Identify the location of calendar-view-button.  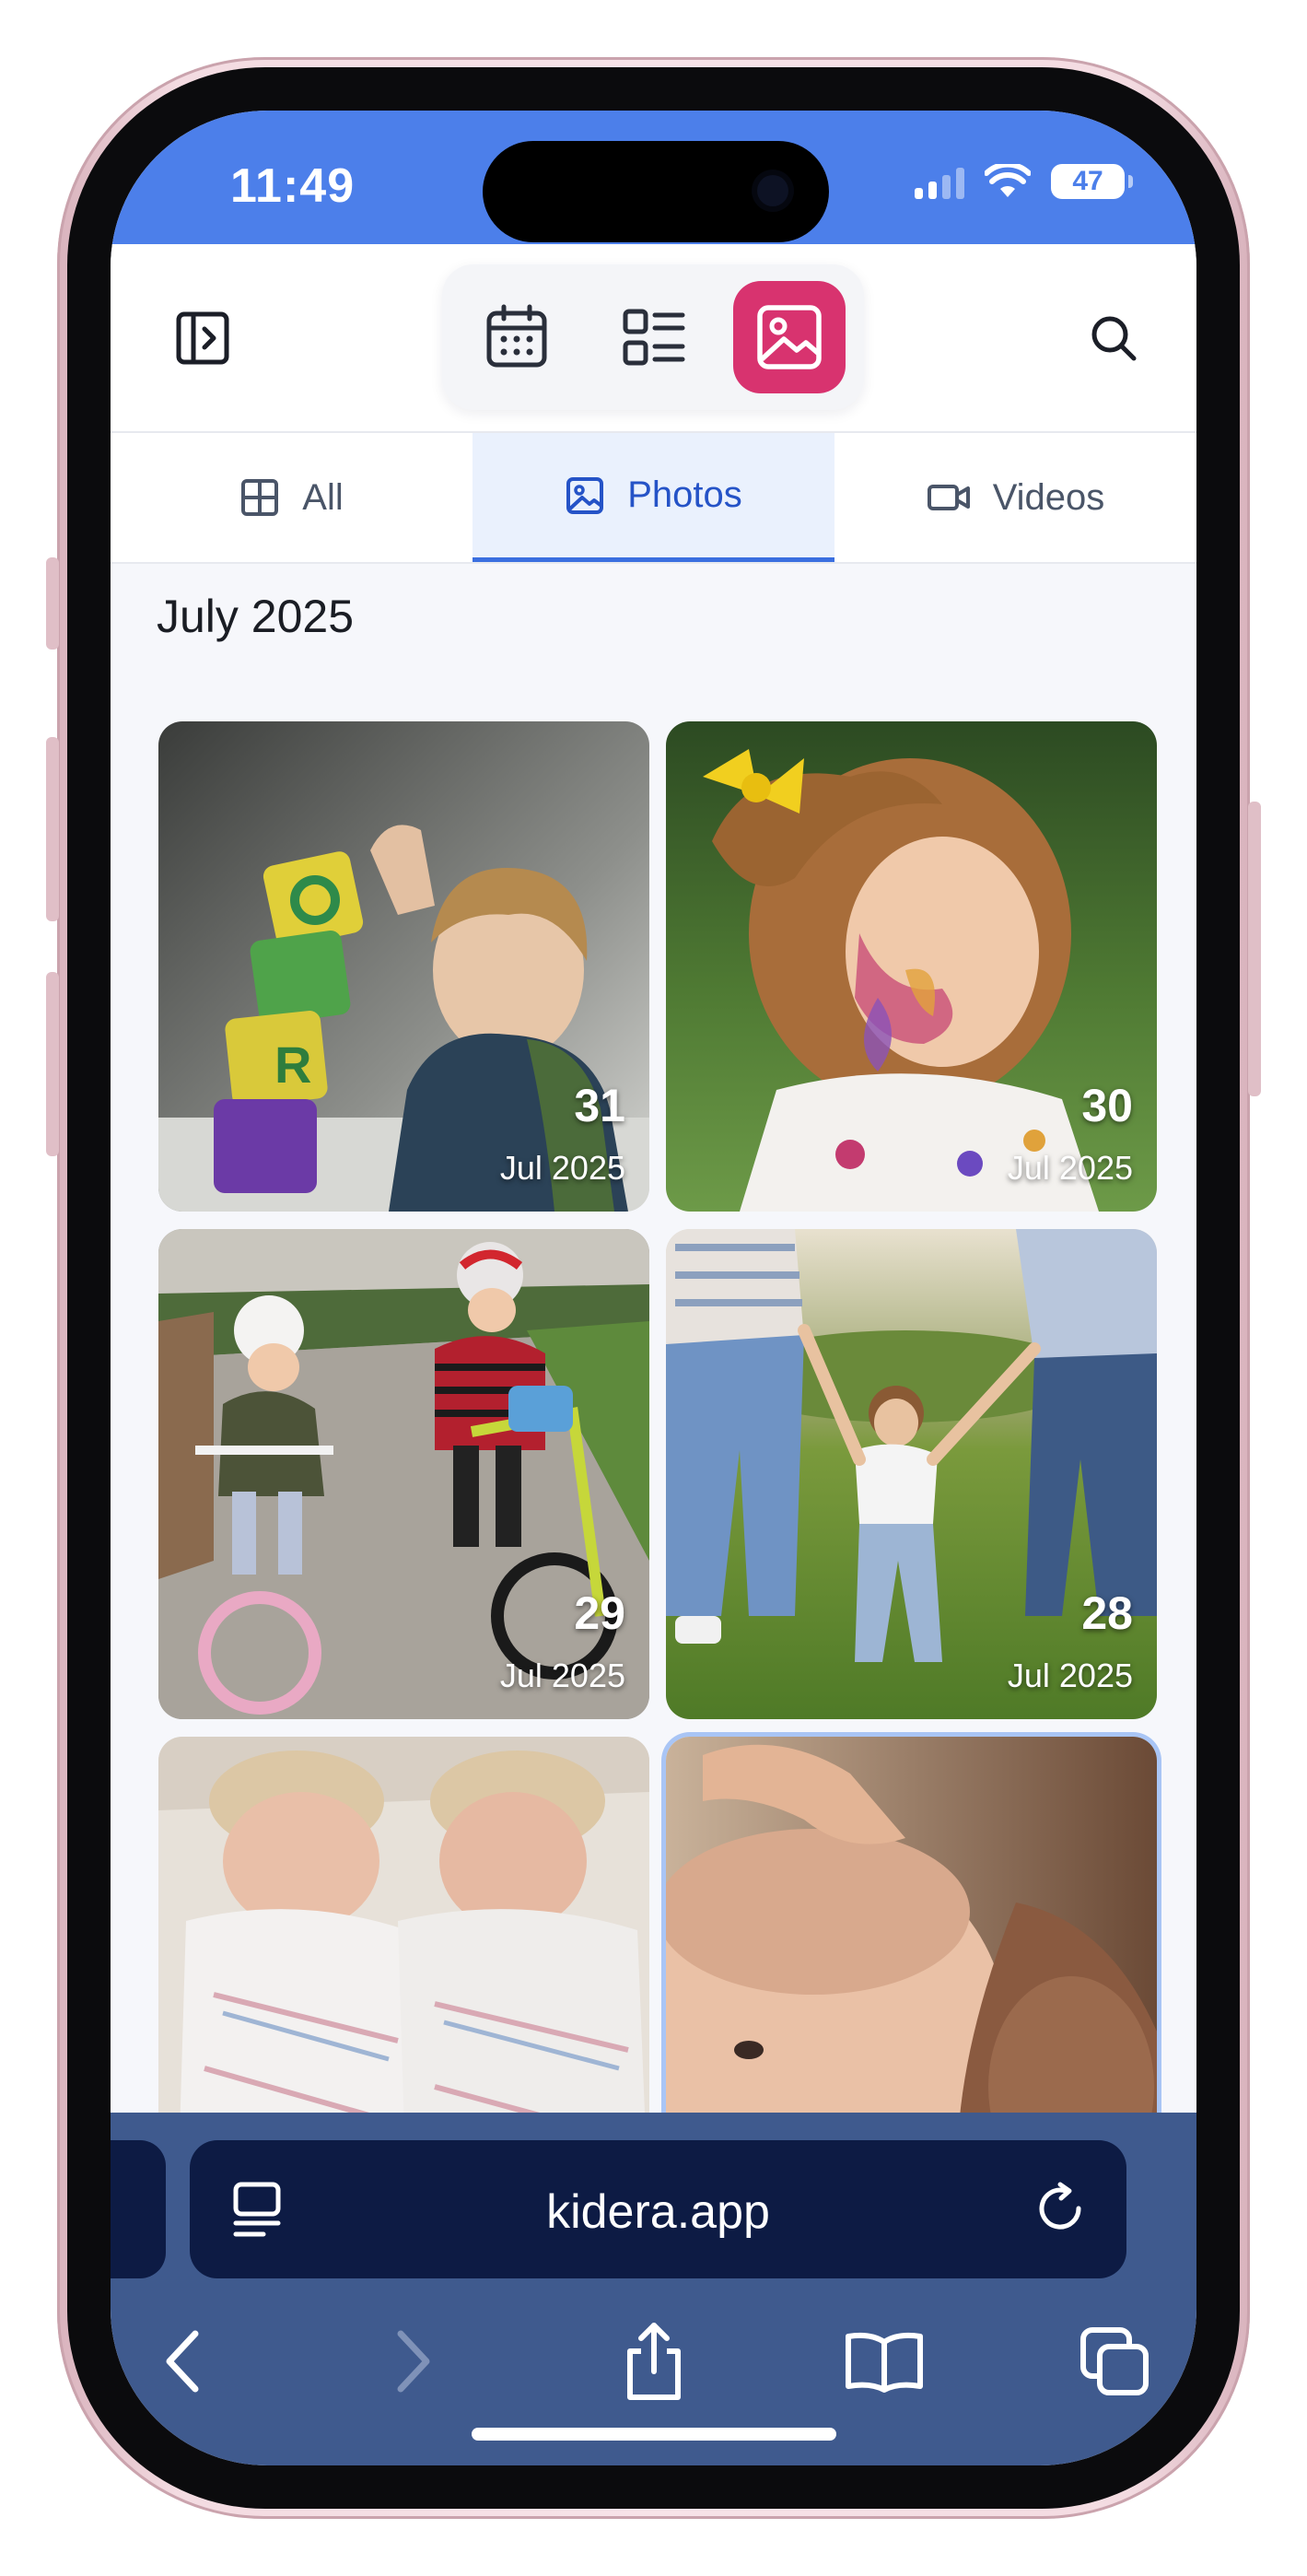
(517, 337).